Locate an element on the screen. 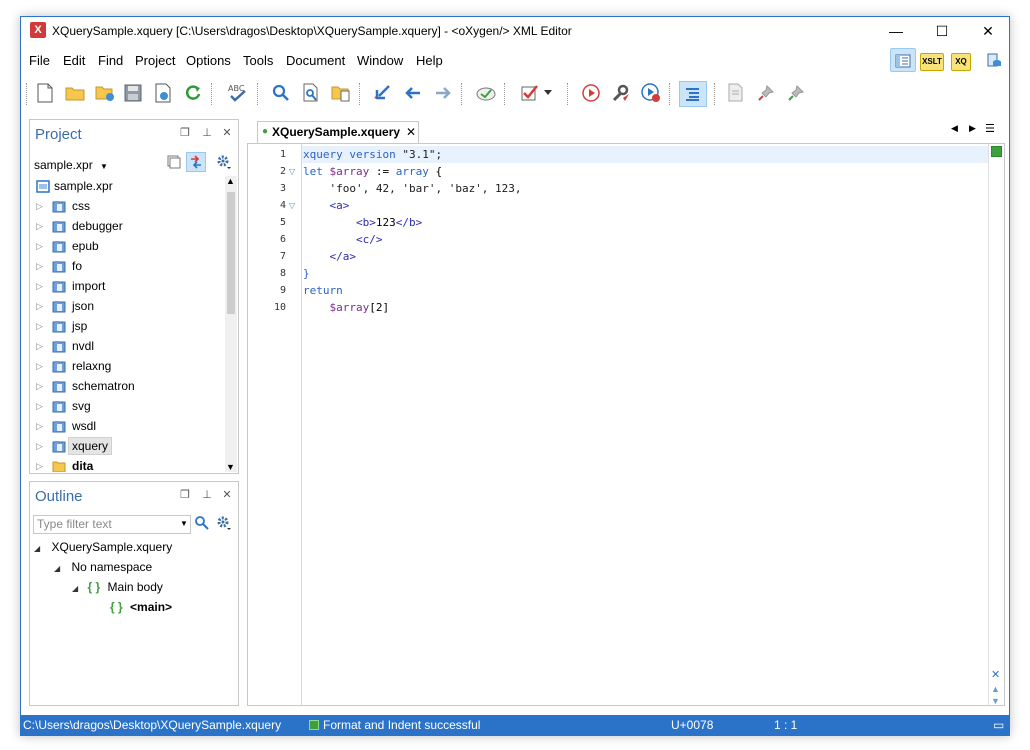  check-well-formed-icon is located at coordinates (486, 93).